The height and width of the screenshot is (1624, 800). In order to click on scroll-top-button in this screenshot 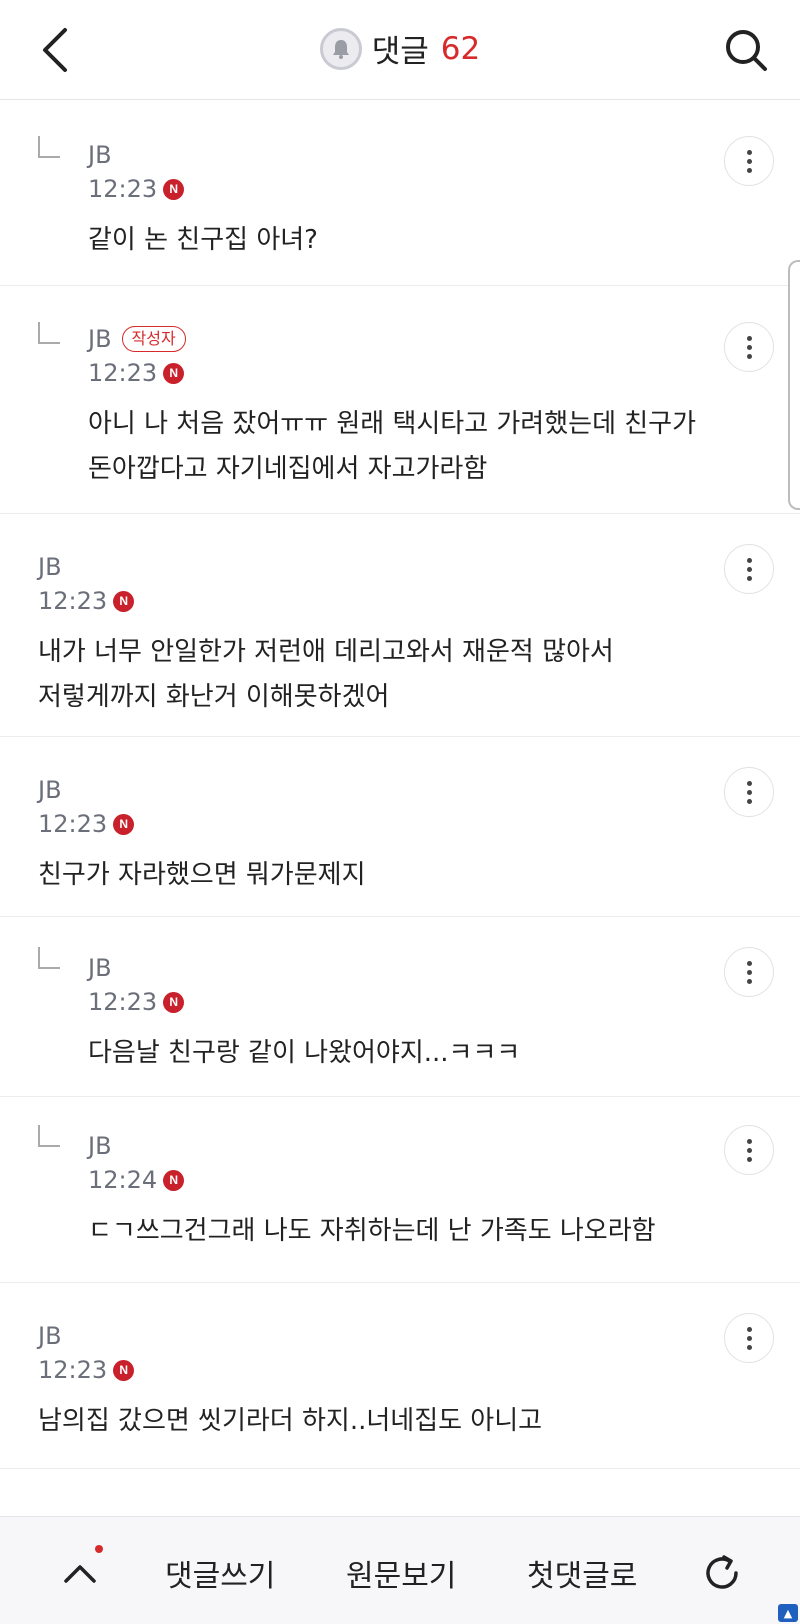, I will do `click(80, 1573)`.